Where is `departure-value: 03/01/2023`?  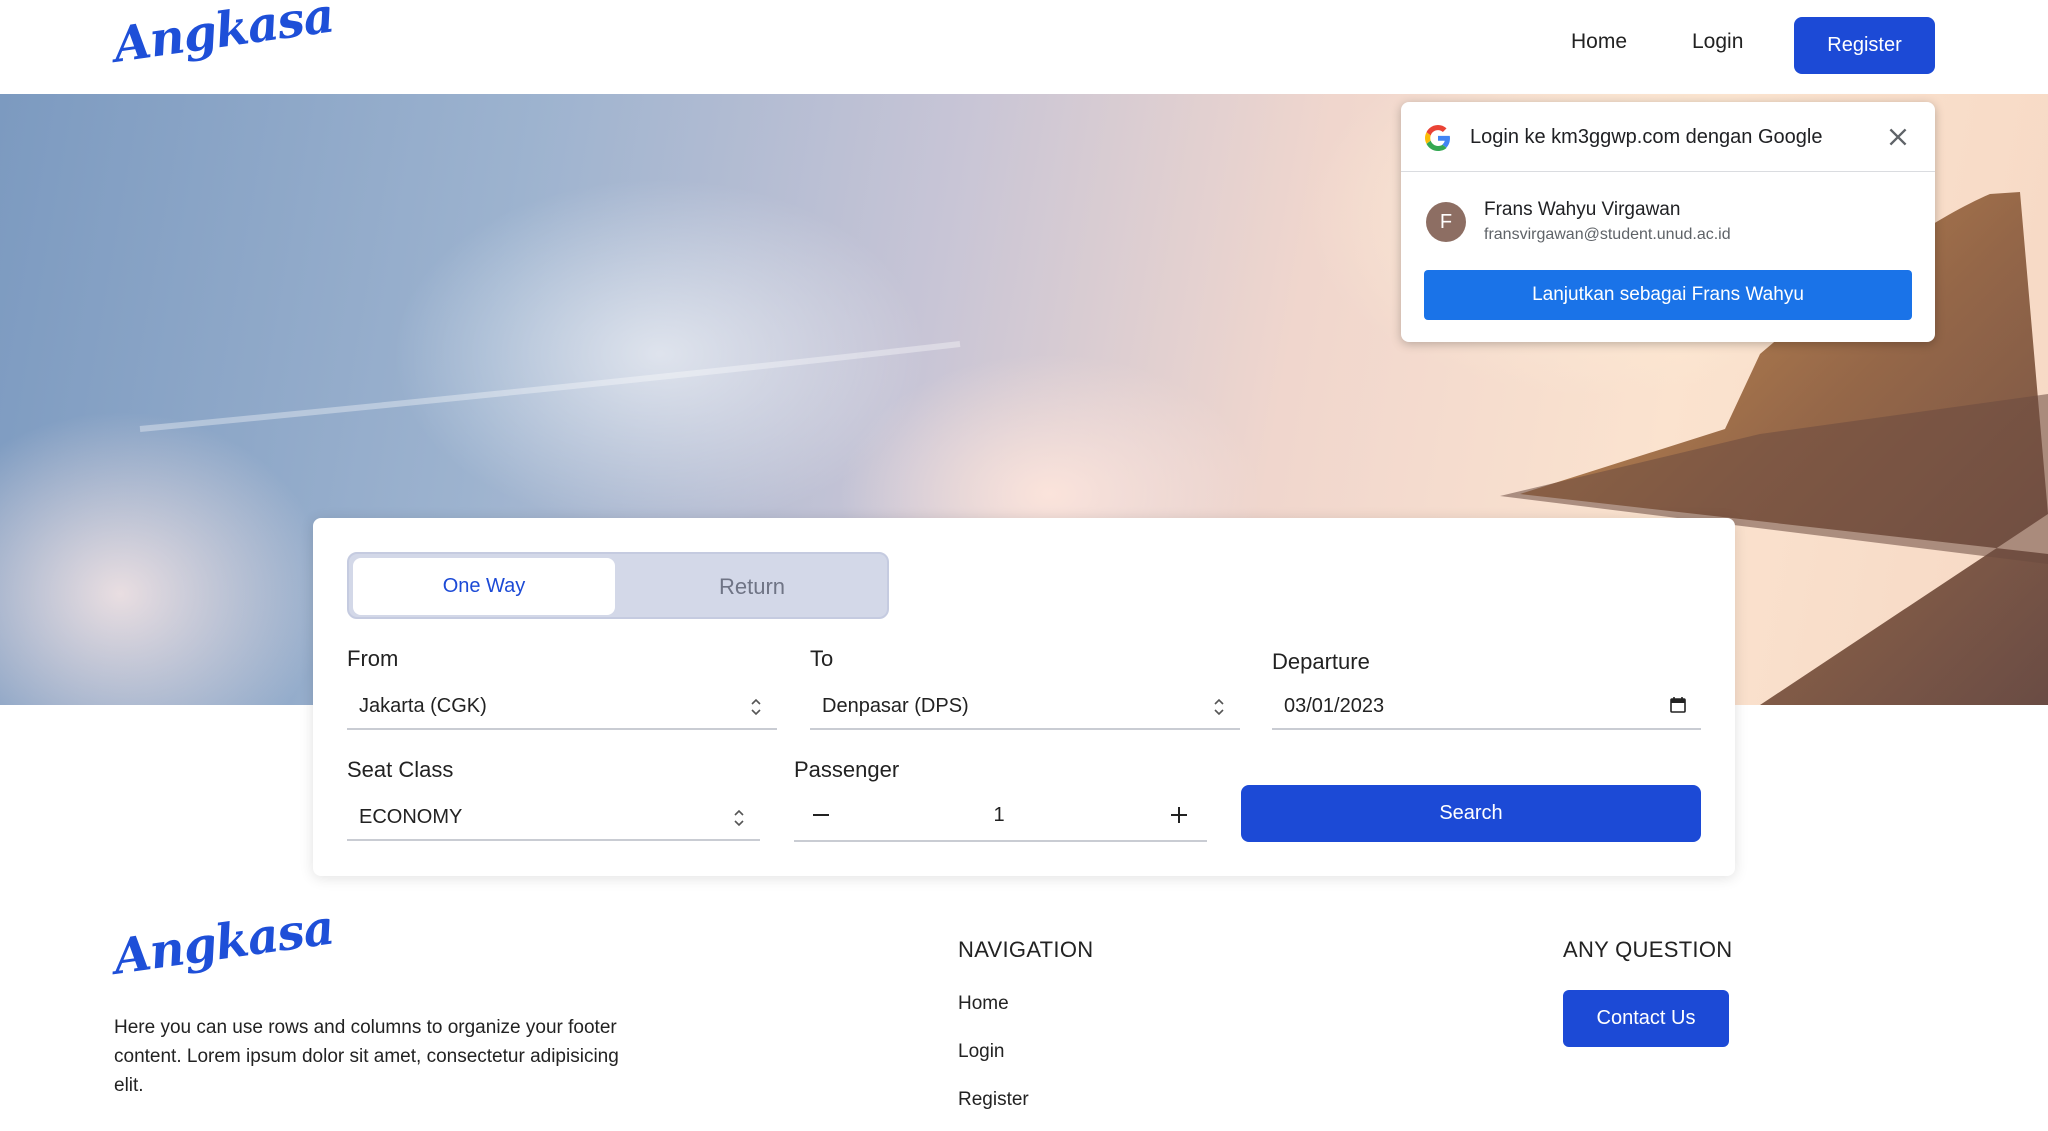 departure-value: 03/01/2023 is located at coordinates (1334, 706).